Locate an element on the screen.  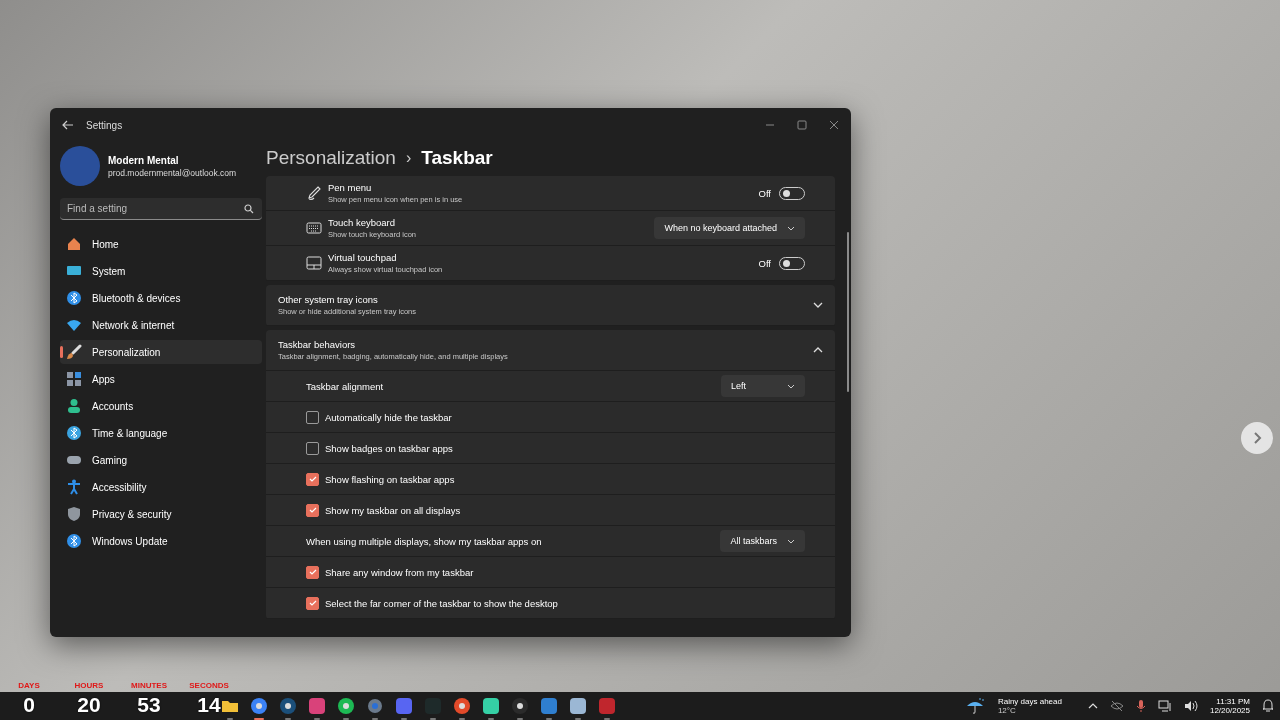
page-title: Taskbar is located at coordinates (457, 158).